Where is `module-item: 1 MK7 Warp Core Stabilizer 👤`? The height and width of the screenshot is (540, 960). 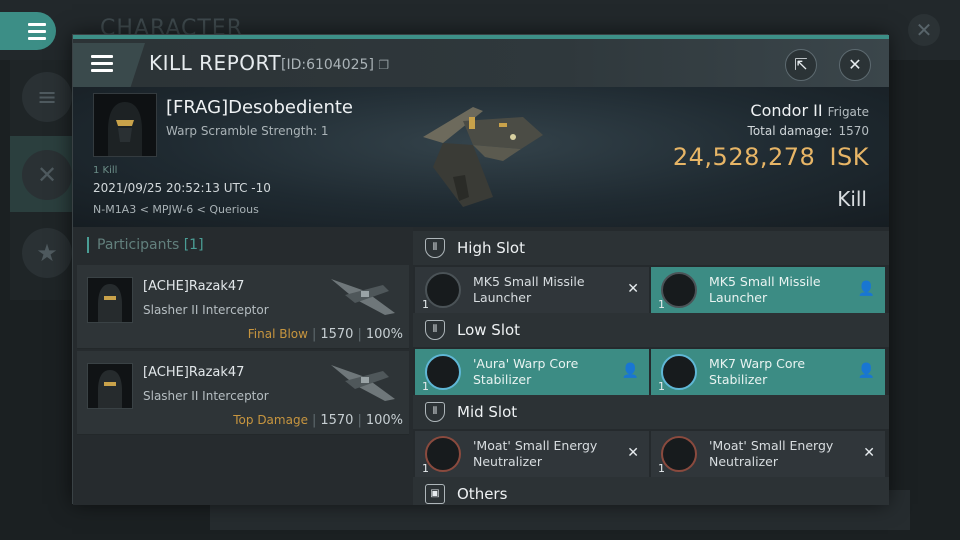 module-item: 1 MK7 Warp Core Stabilizer 👤 is located at coordinates (768, 372).